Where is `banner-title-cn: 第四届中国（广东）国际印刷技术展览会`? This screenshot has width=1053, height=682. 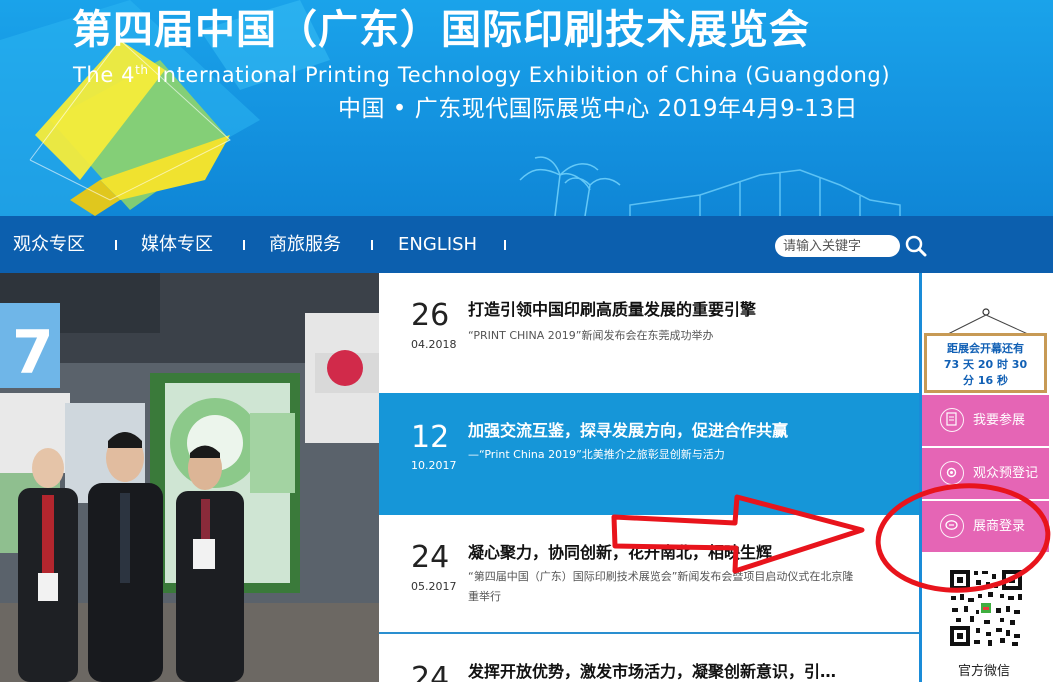
banner-title-cn: 第四届中国（广东）国际印刷技术展览会 is located at coordinates (441, 30).